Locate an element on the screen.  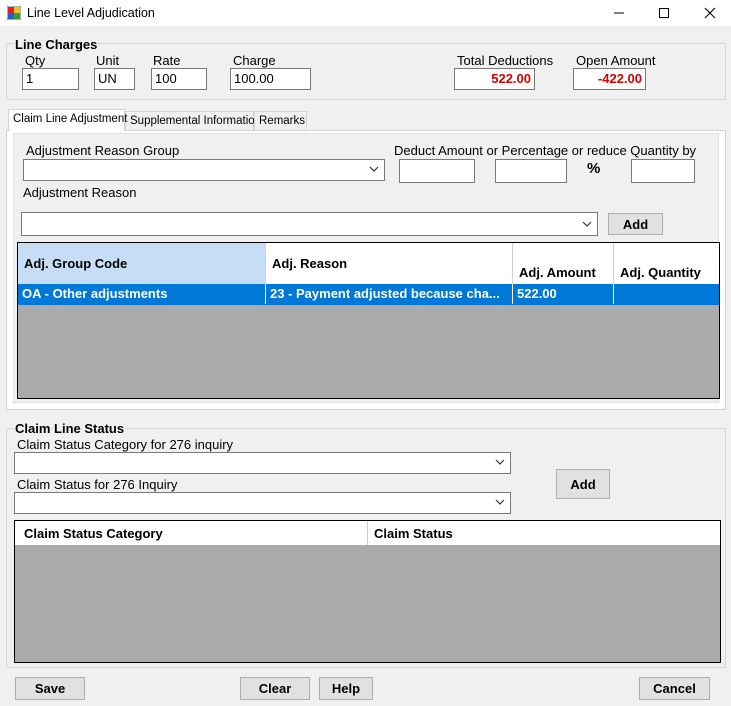
cancel-button: Cancel is located at coordinates (674, 688).